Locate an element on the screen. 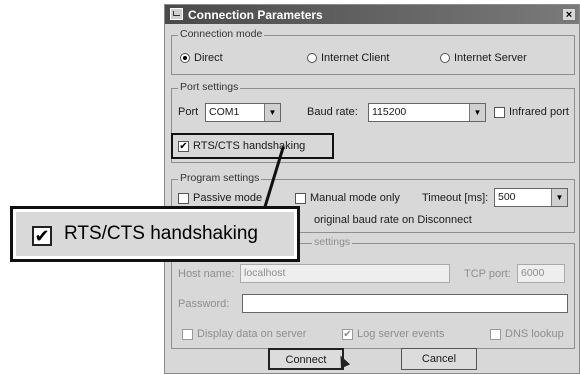 The height and width of the screenshot is (374, 580). infrared-port-check-icon is located at coordinates (499, 112).